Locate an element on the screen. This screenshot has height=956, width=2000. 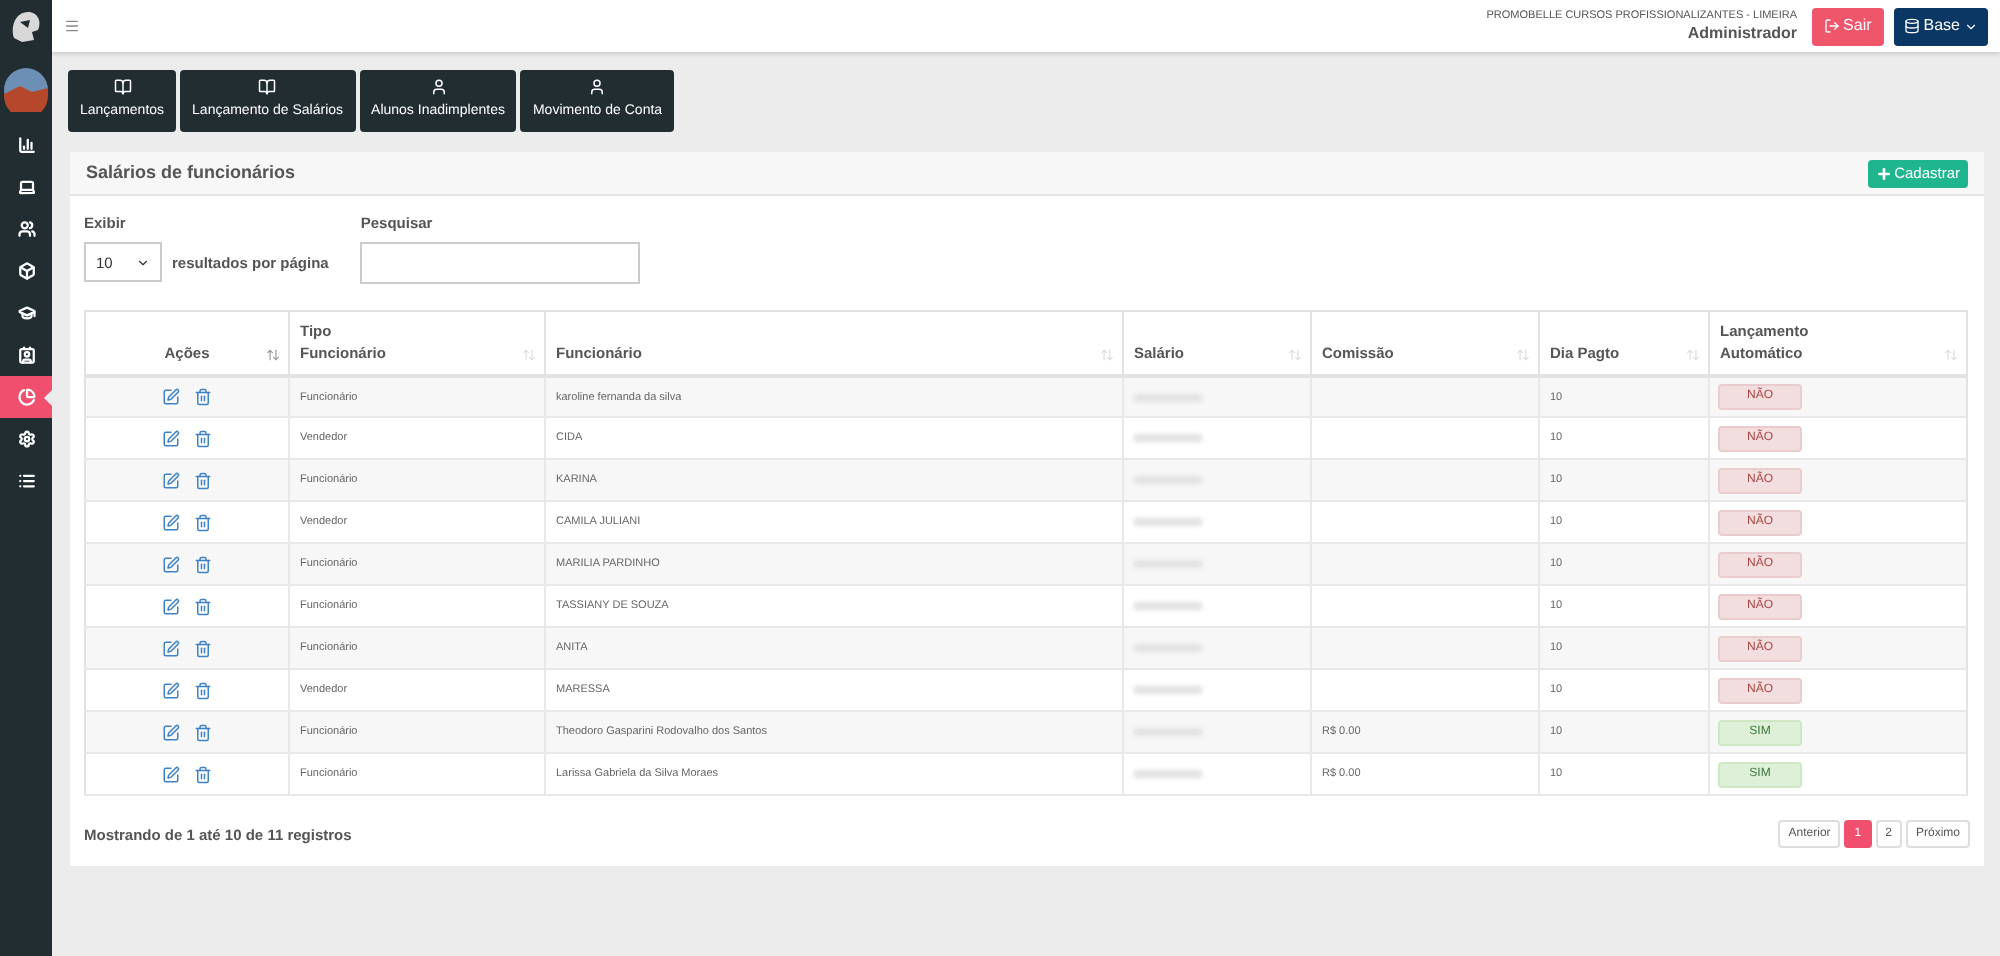
chart-icon is located at coordinates (26, 145).